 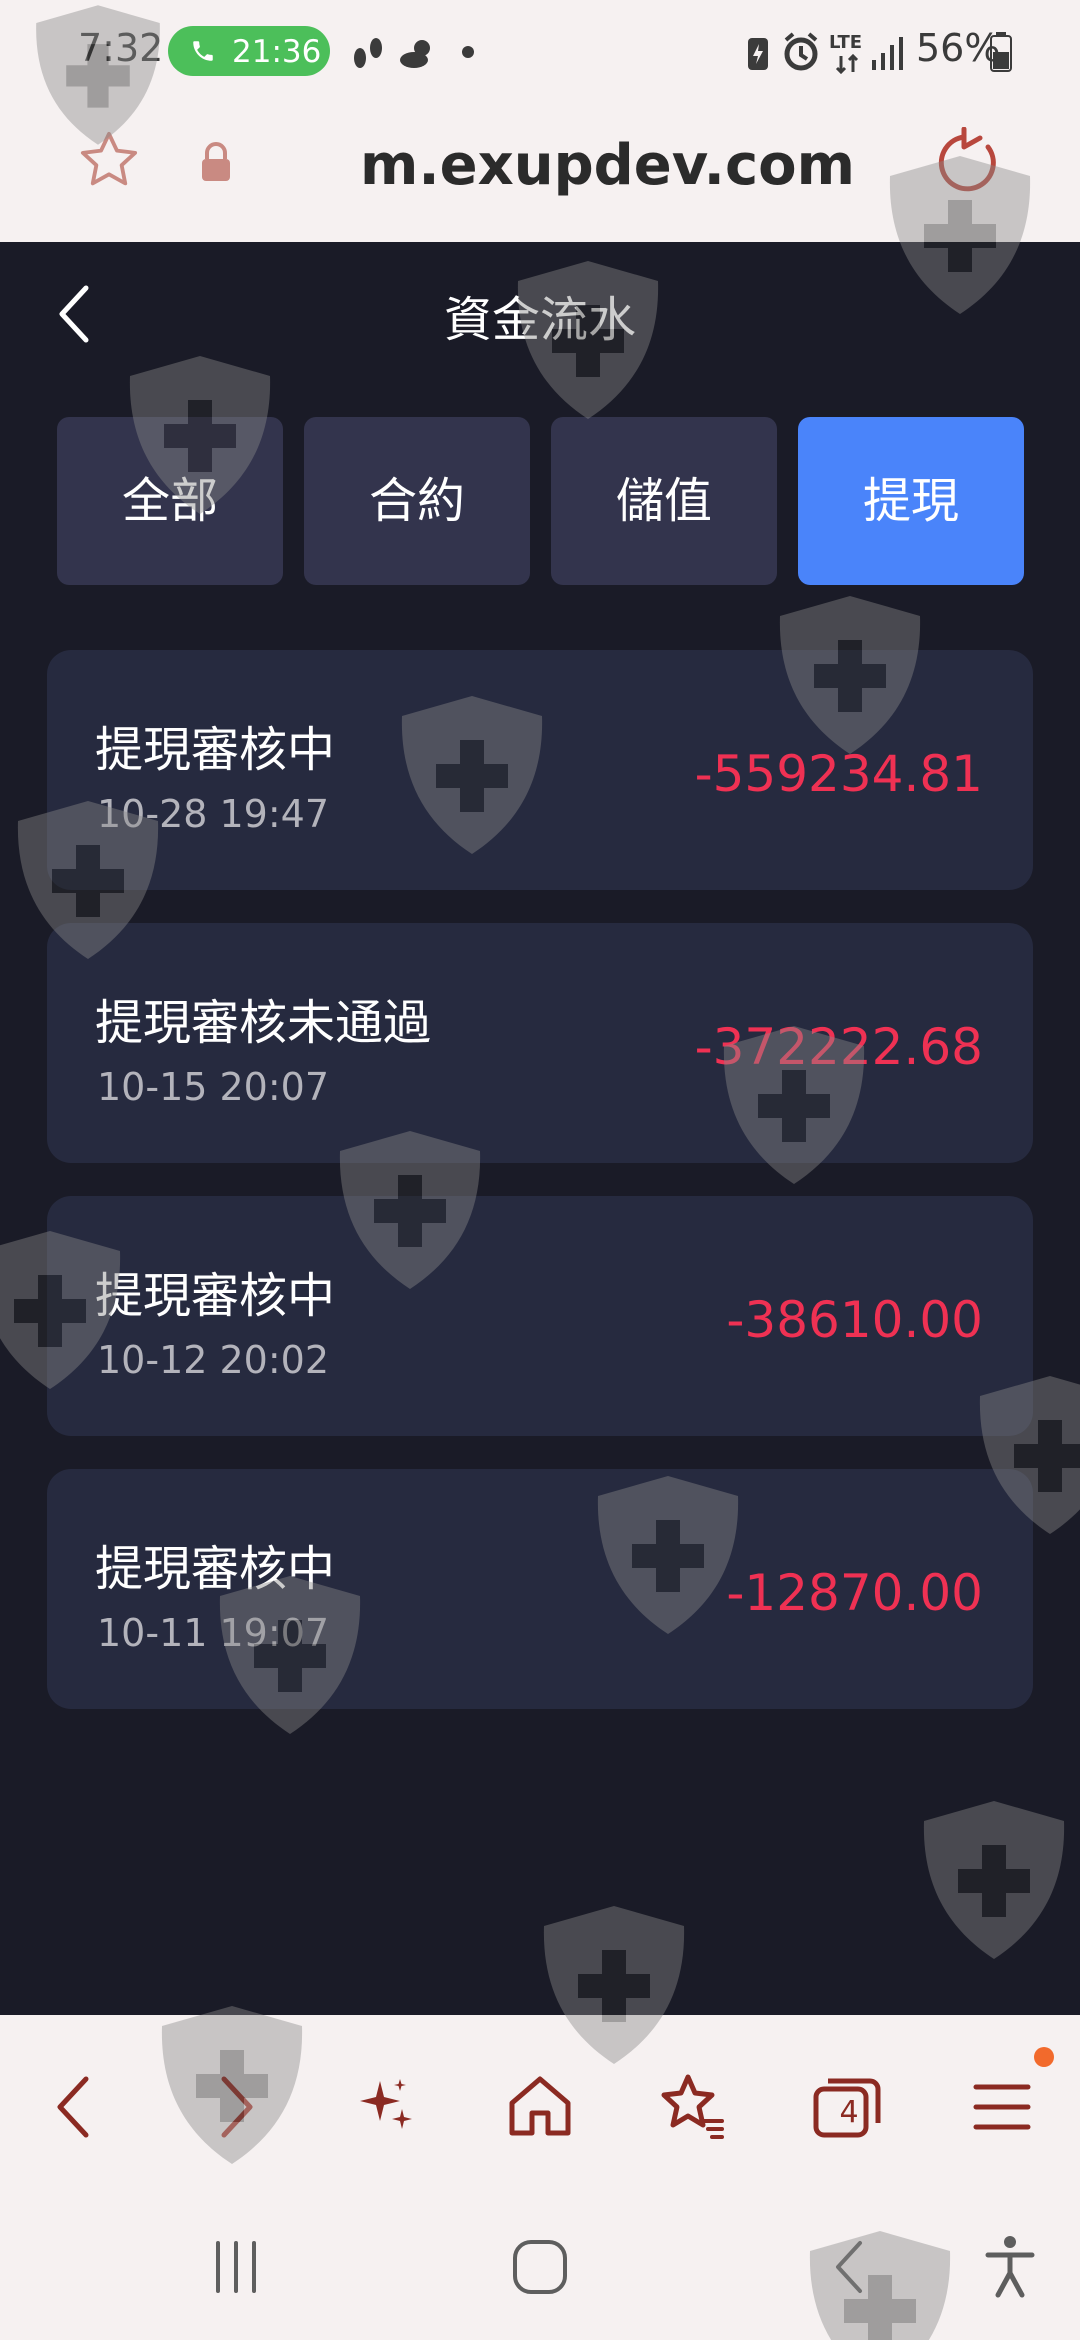 What do you see at coordinates (849, 2112) in the screenshot?
I see `tab-count: 4` at bounding box center [849, 2112].